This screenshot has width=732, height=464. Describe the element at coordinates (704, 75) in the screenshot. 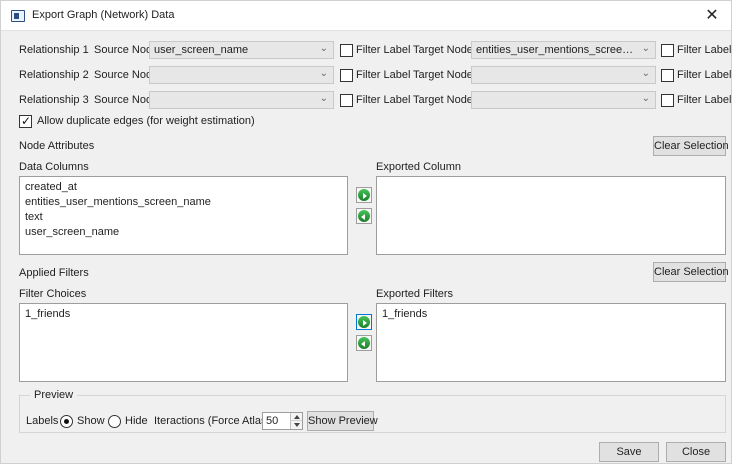

I see `relationship-2-target-filter-label: Filter Label` at that location.